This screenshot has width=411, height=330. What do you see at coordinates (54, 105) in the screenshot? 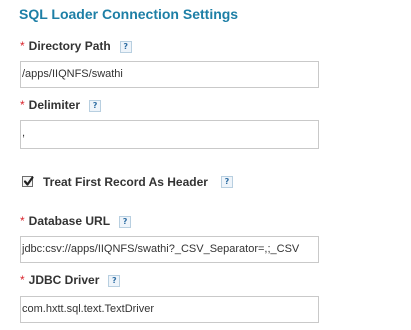
I see `delimiter-label-text: Delimiter` at bounding box center [54, 105].